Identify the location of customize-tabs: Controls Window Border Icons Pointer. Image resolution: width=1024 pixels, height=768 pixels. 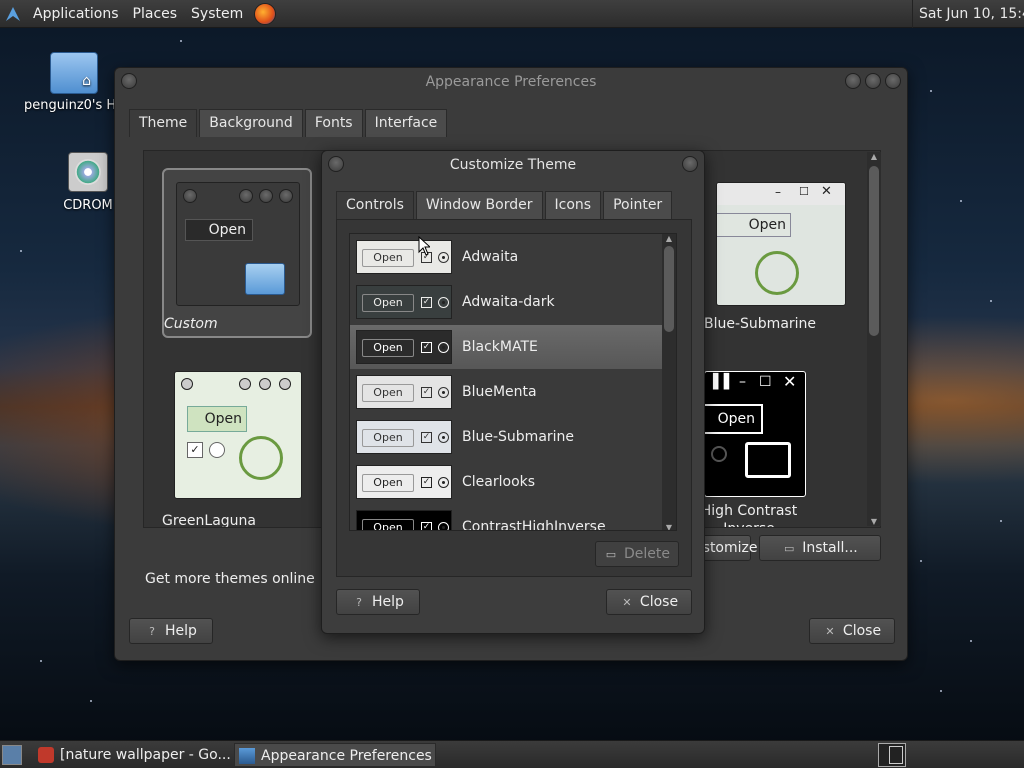
(505, 205).